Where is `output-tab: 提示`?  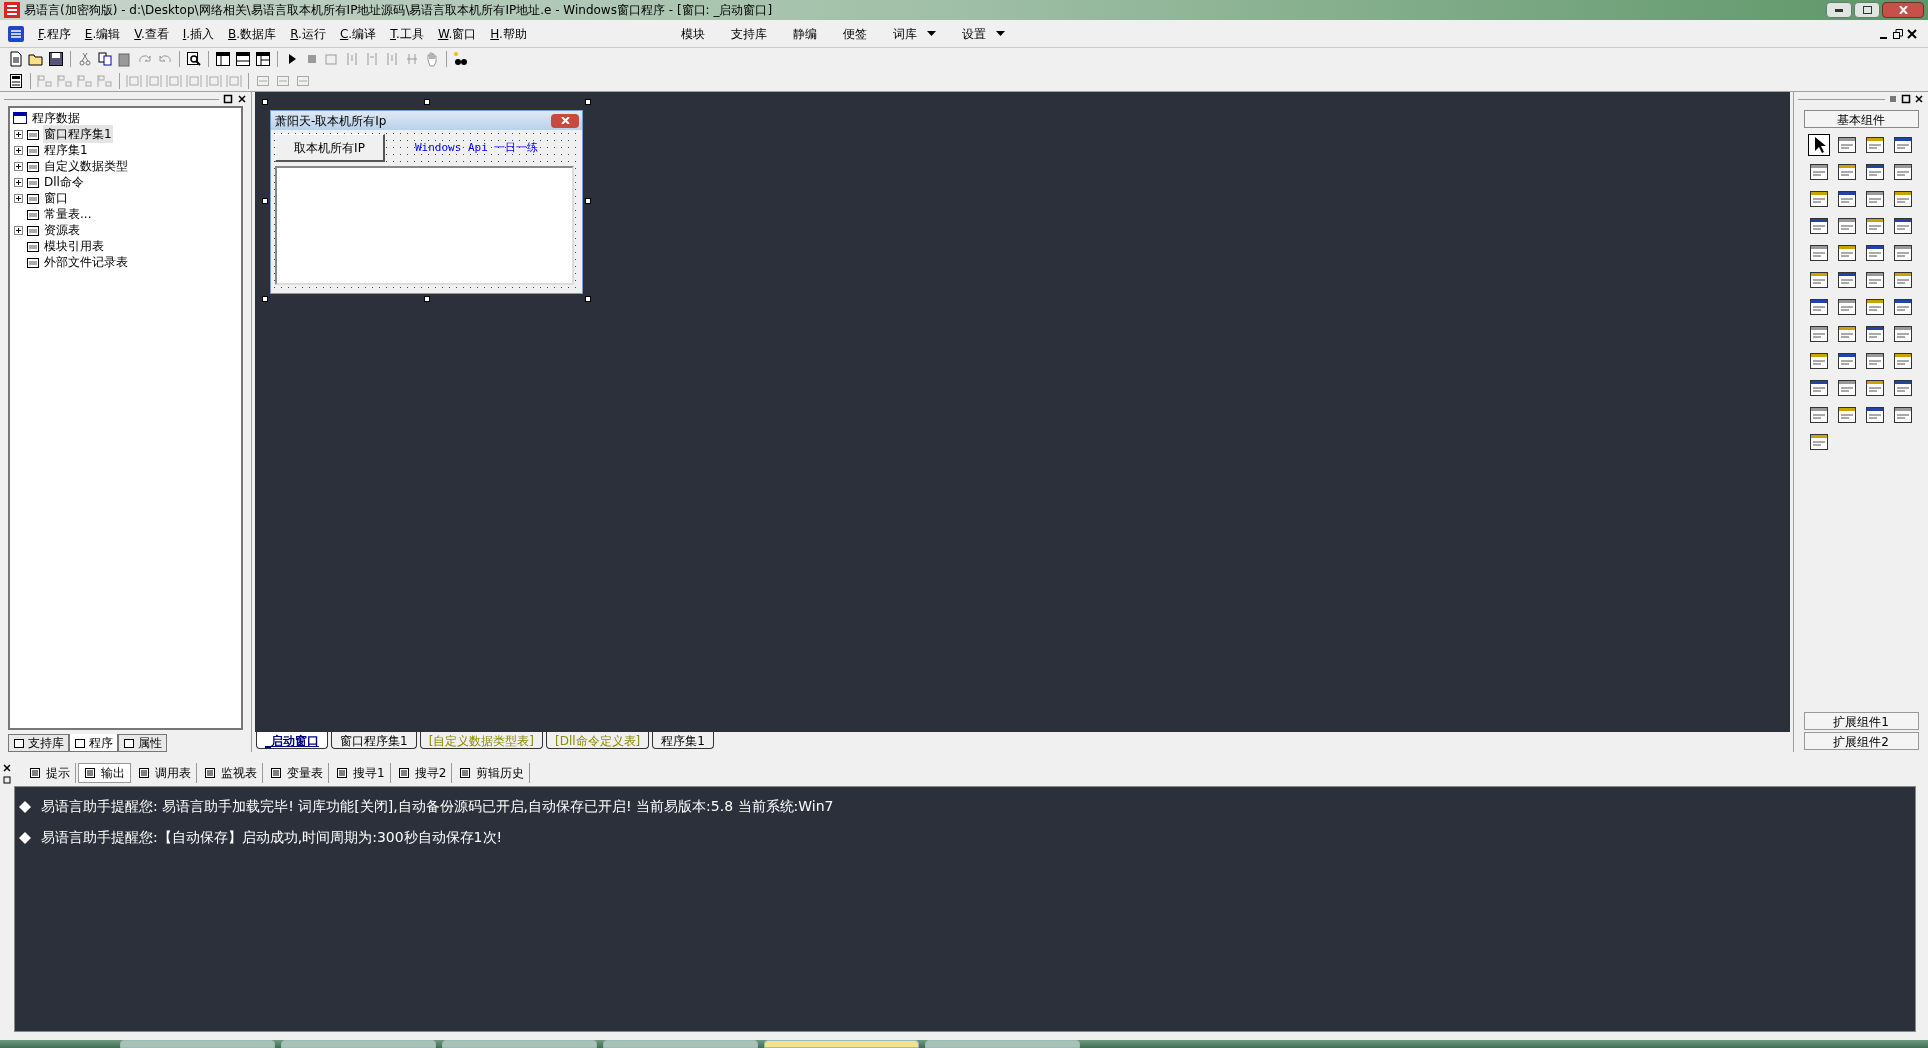 output-tab: 提示 is located at coordinates (50, 773).